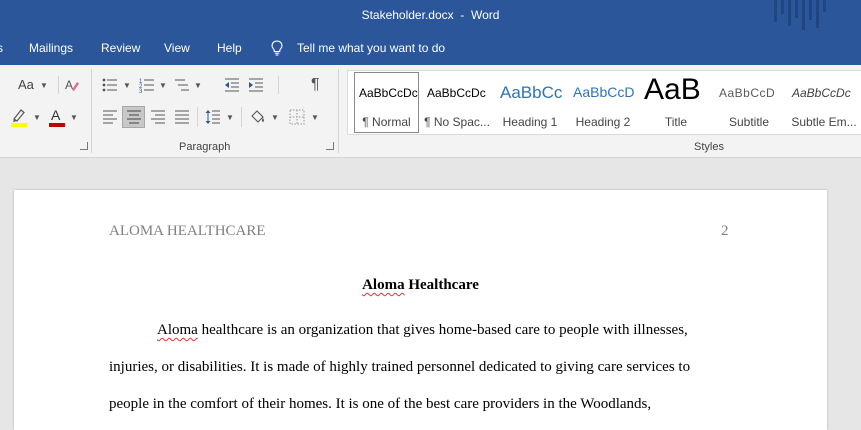 Image resolution: width=861 pixels, height=430 pixels. I want to click on page-number: 2, so click(725, 231).